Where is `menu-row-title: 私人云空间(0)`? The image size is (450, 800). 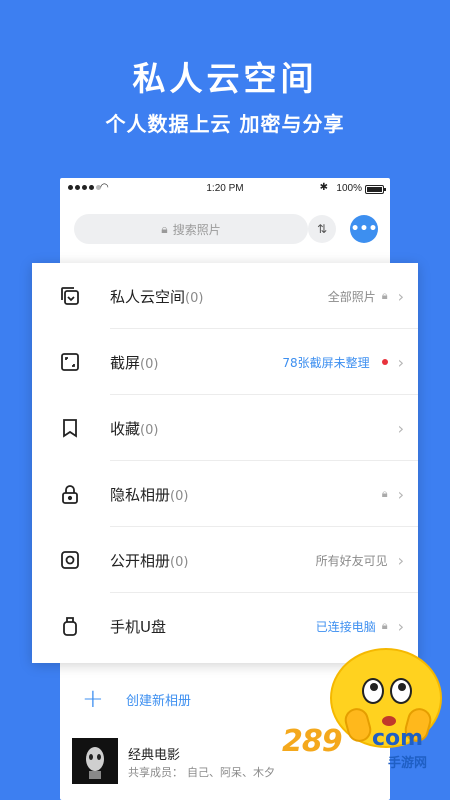
menu-row-title: 私人云空间(0) is located at coordinates (156, 296).